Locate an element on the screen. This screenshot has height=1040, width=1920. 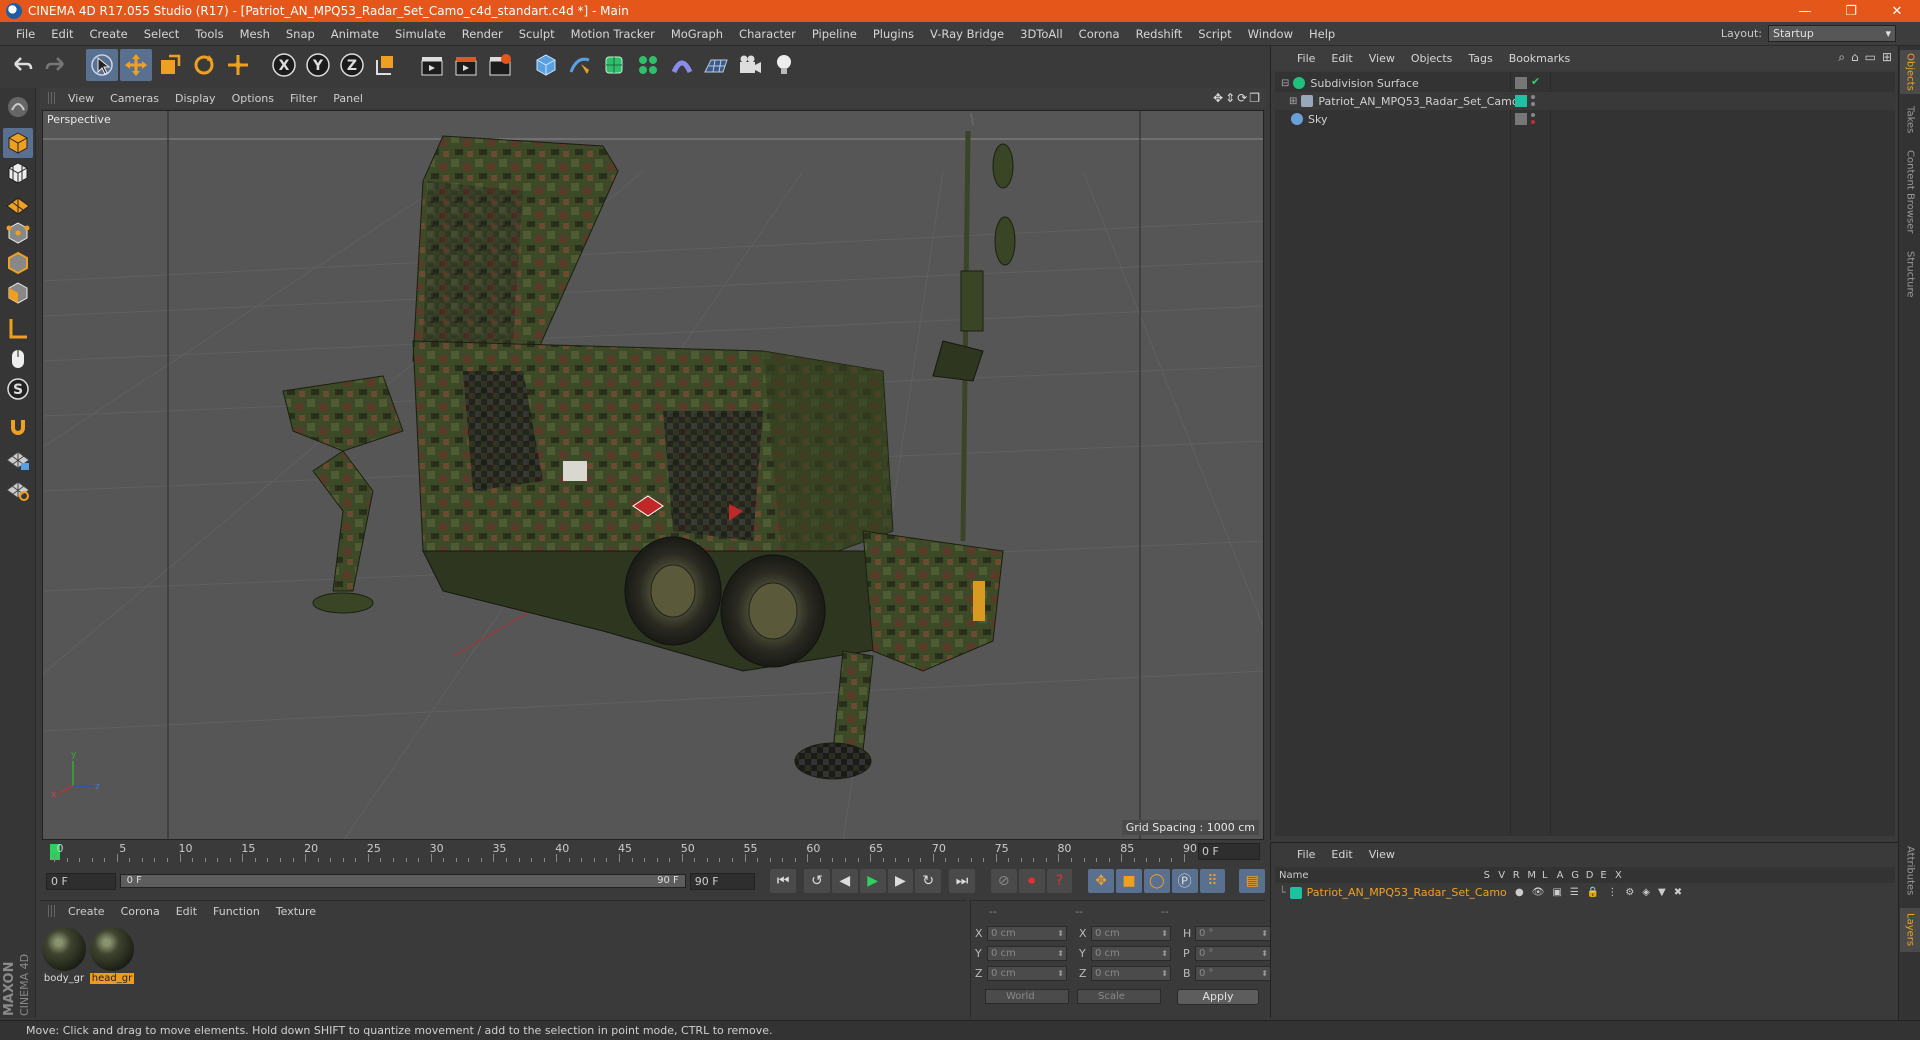
material-menu-edit: Edit is located at coordinates (186, 911).